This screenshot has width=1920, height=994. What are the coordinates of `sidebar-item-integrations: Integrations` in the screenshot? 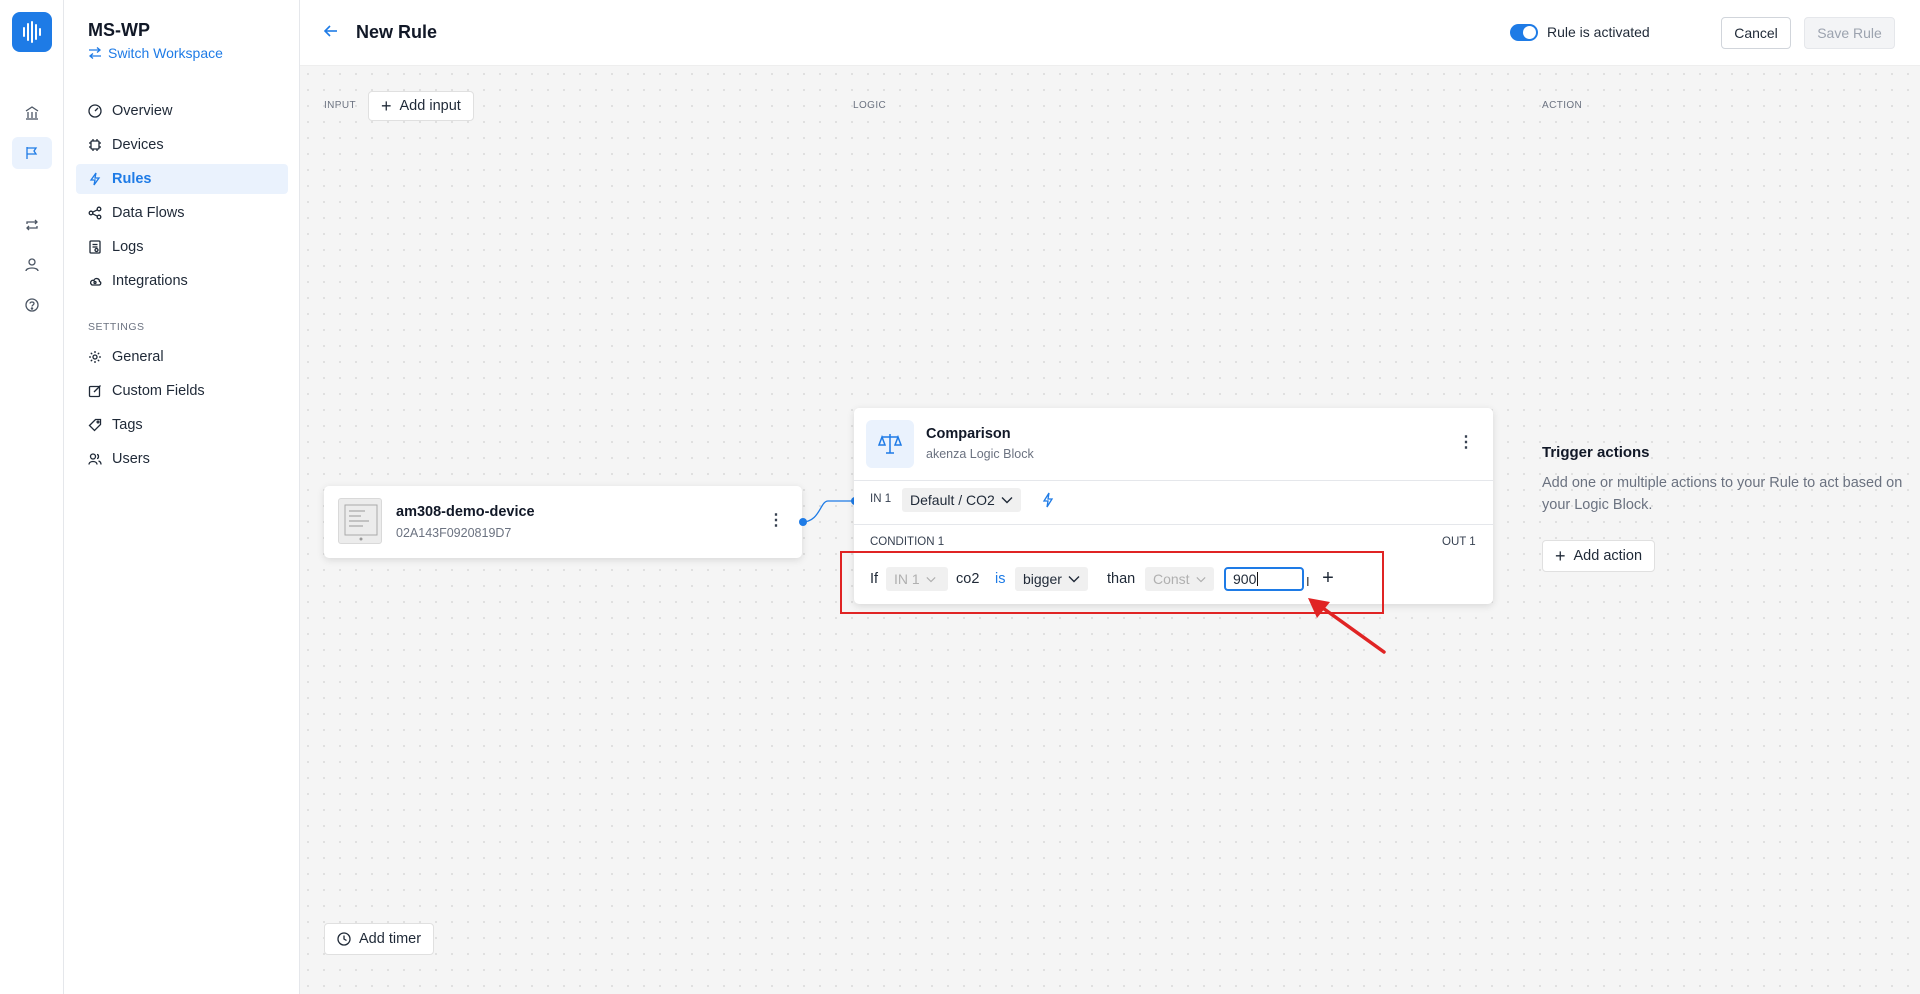 It's located at (182, 281).